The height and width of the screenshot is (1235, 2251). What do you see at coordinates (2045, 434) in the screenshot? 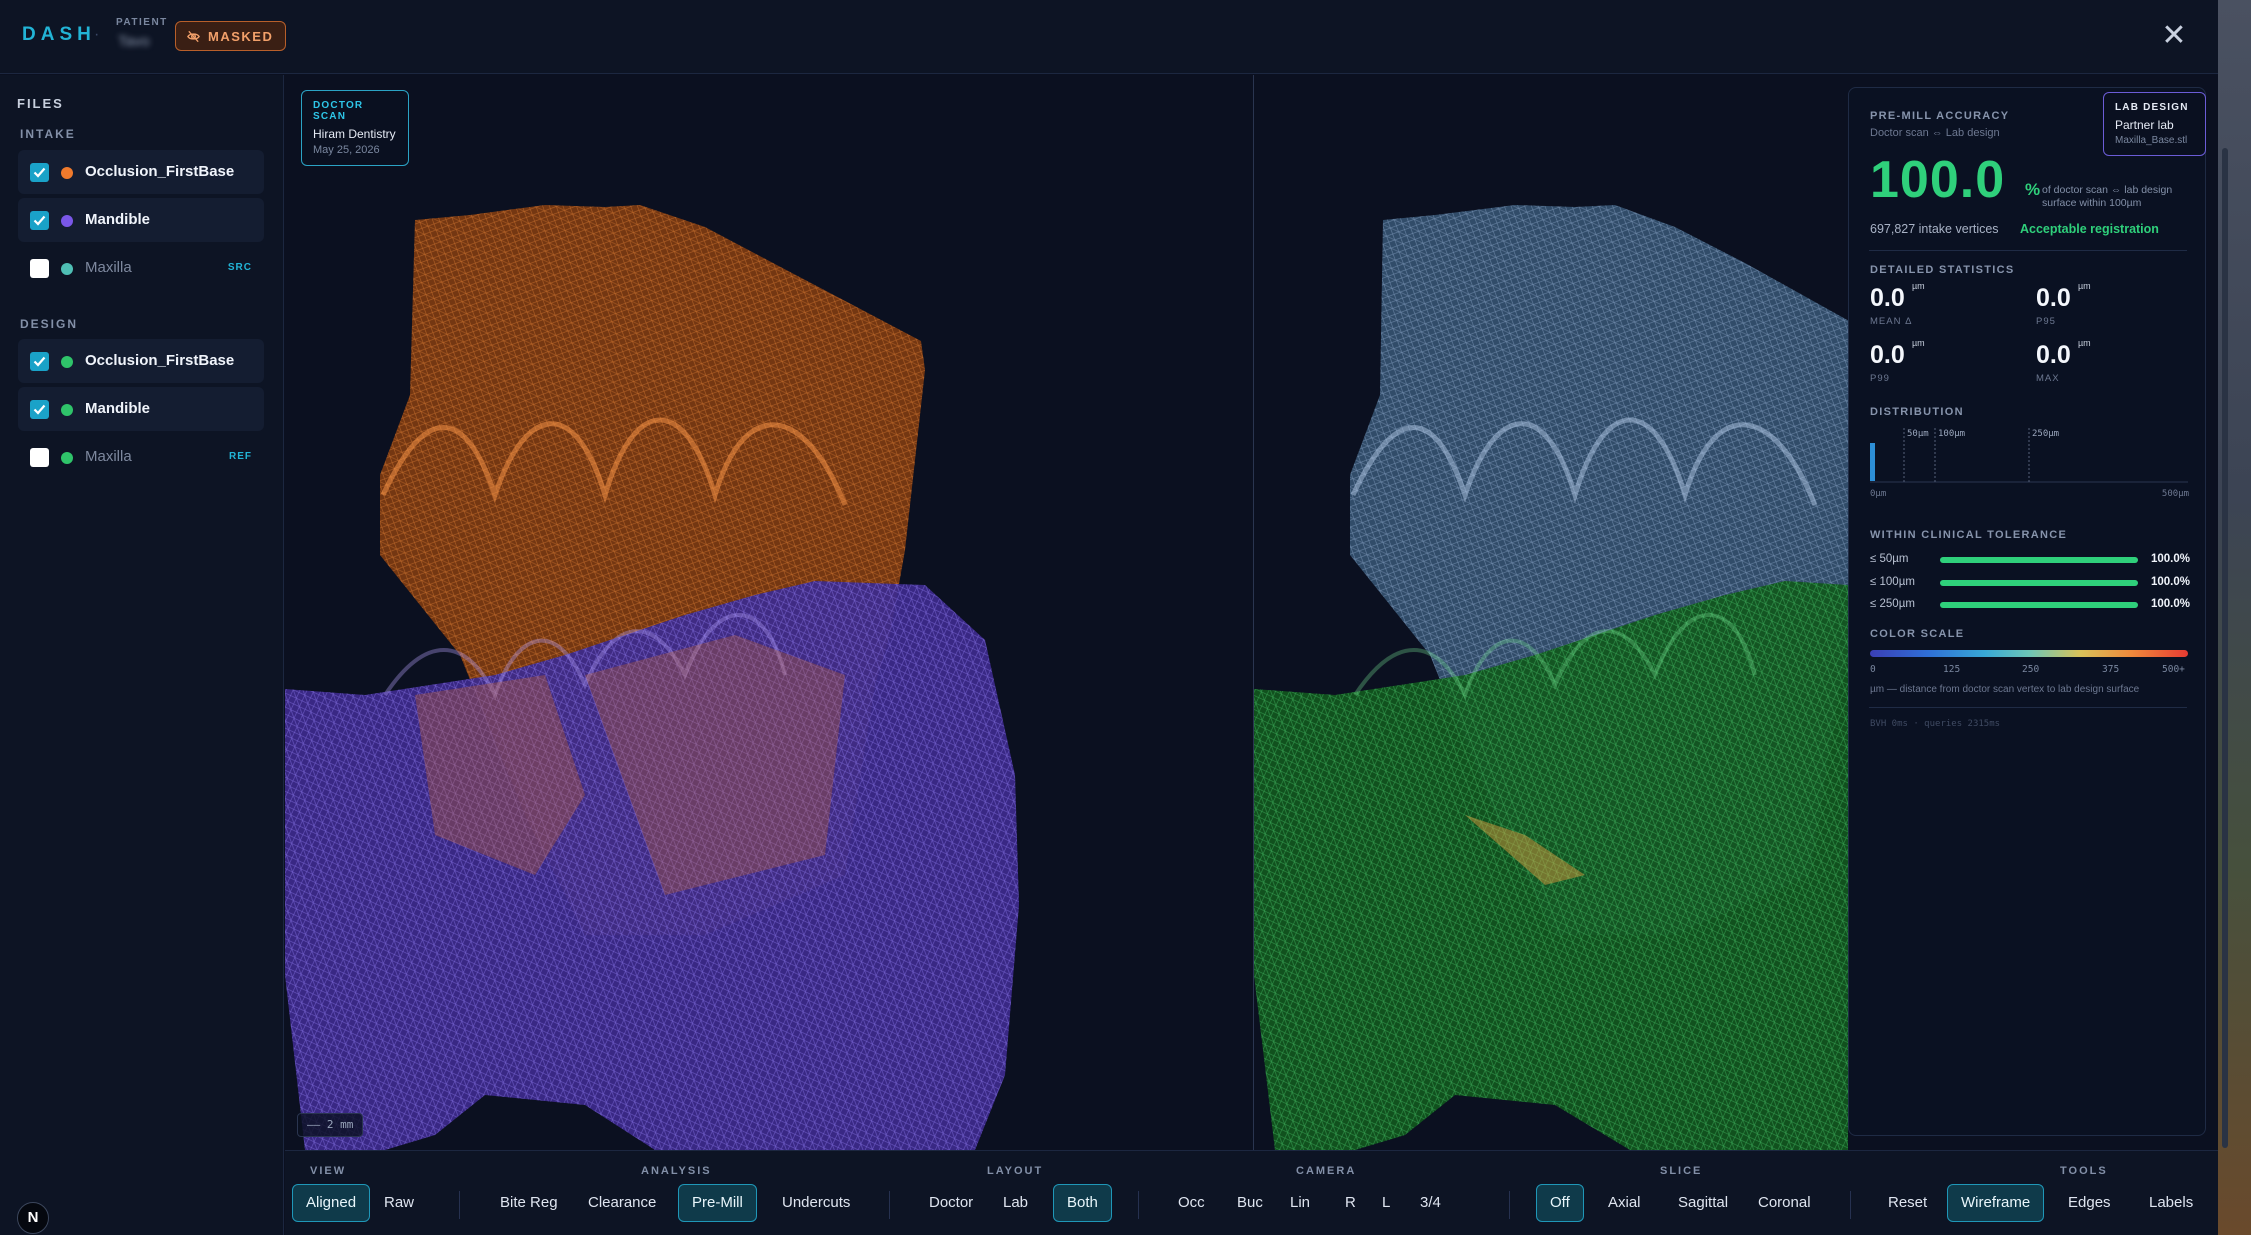
I see `marker-250-label: 250µm` at bounding box center [2045, 434].